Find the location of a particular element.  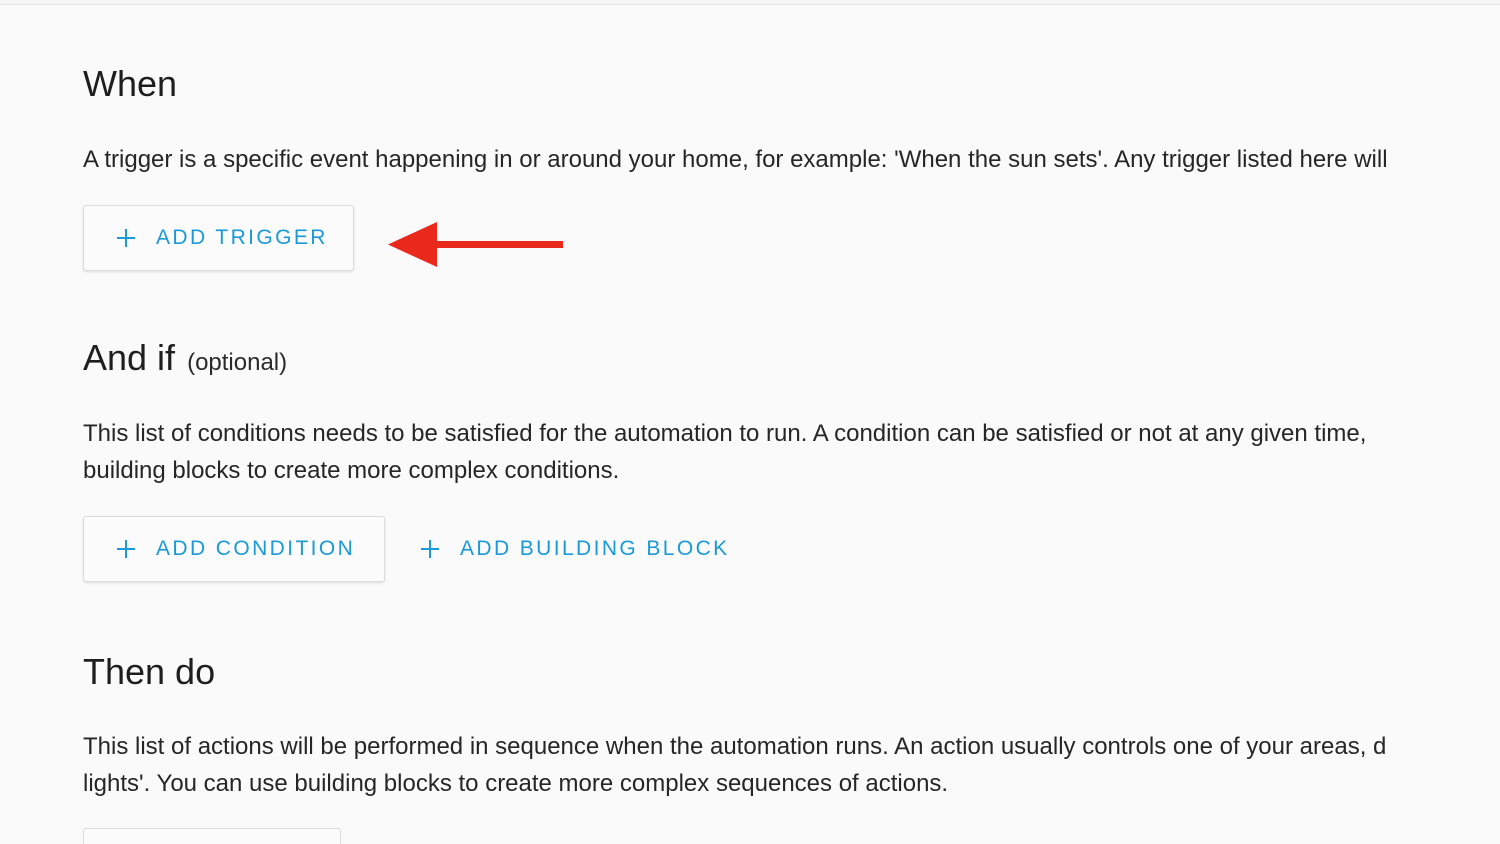

then-do-title-text: Then do is located at coordinates (149, 671).